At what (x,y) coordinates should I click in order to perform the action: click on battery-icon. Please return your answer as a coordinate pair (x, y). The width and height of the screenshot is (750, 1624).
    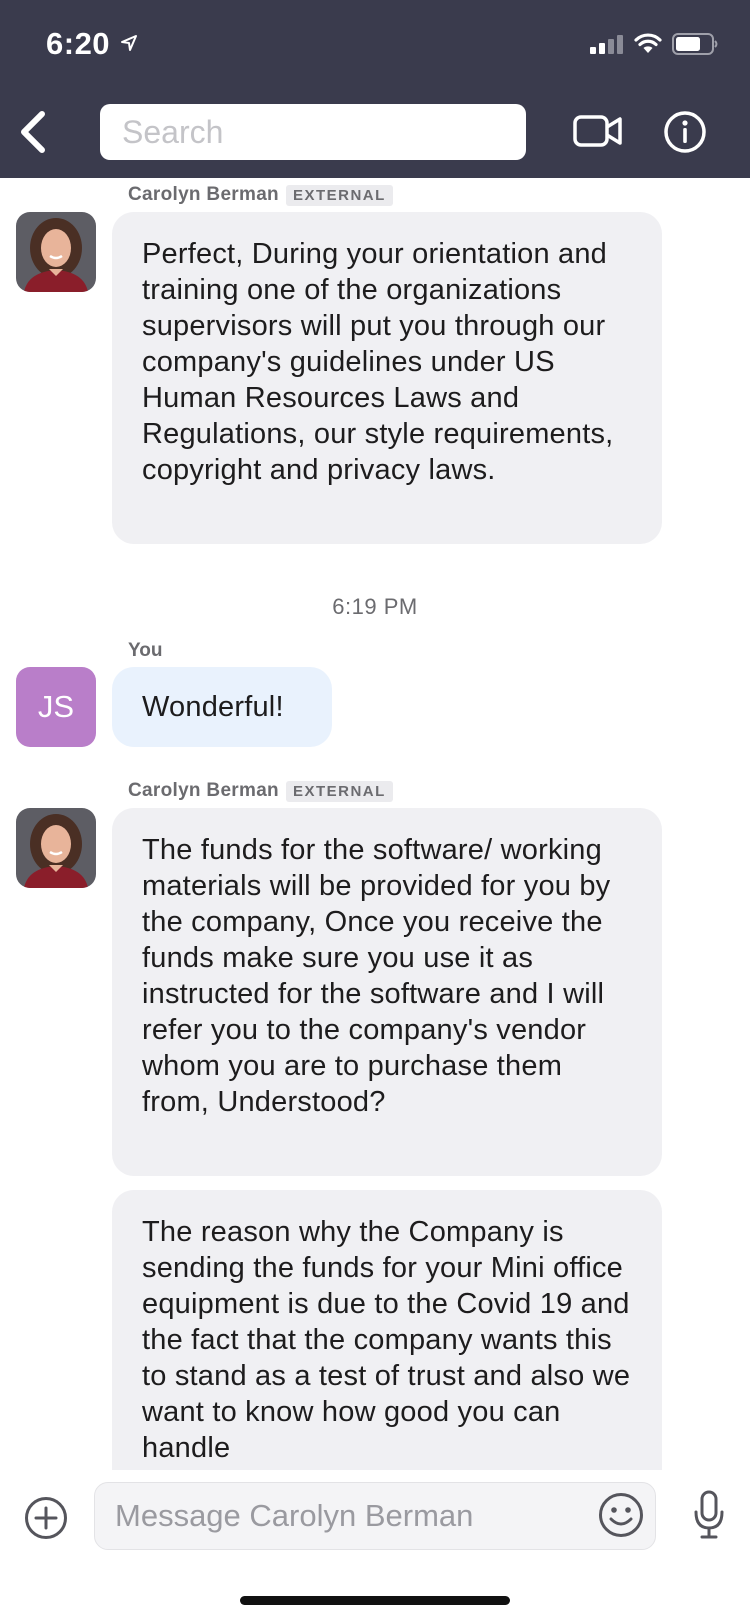
    Looking at the image, I should click on (695, 44).